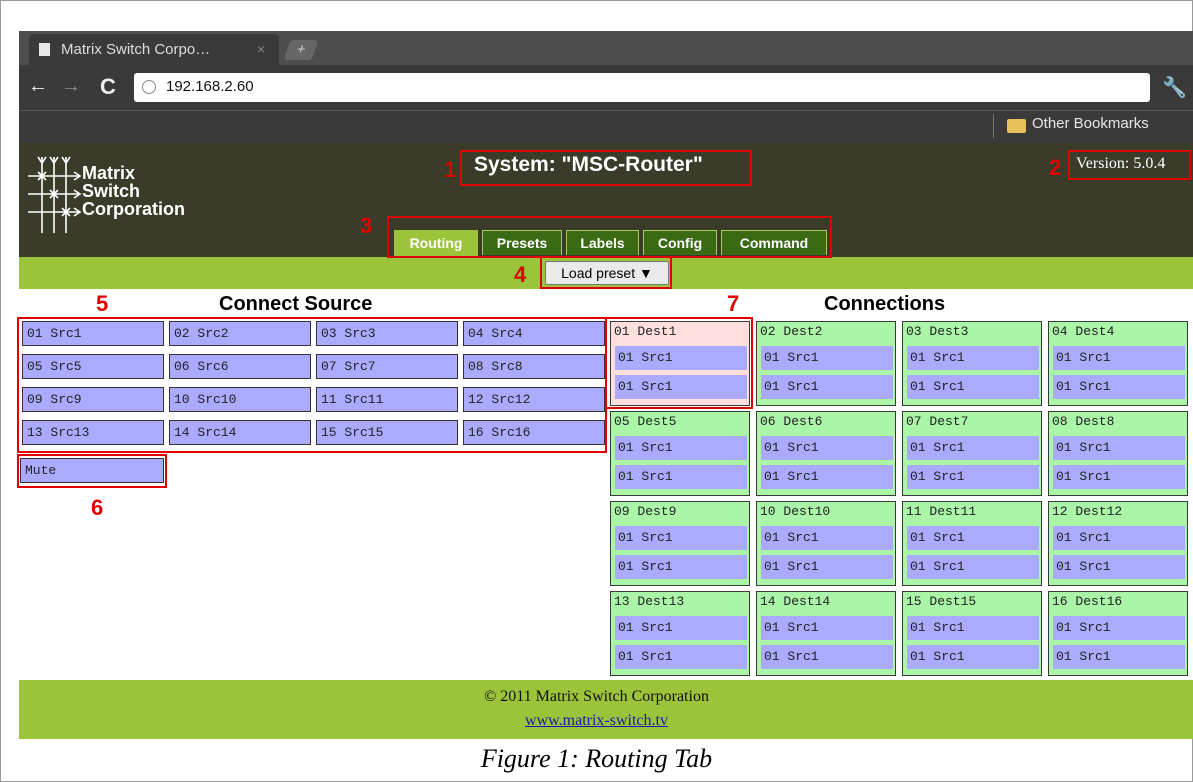  I want to click on destination-card: 08 Dest8 01 Src1 01 Src1, so click(1118, 453).